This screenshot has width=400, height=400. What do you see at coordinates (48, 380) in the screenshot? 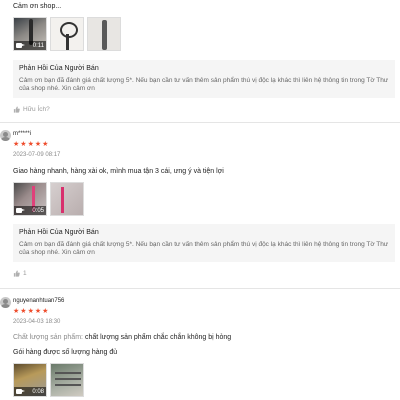
I see `review-media-row: 0:08` at bounding box center [48, 380].